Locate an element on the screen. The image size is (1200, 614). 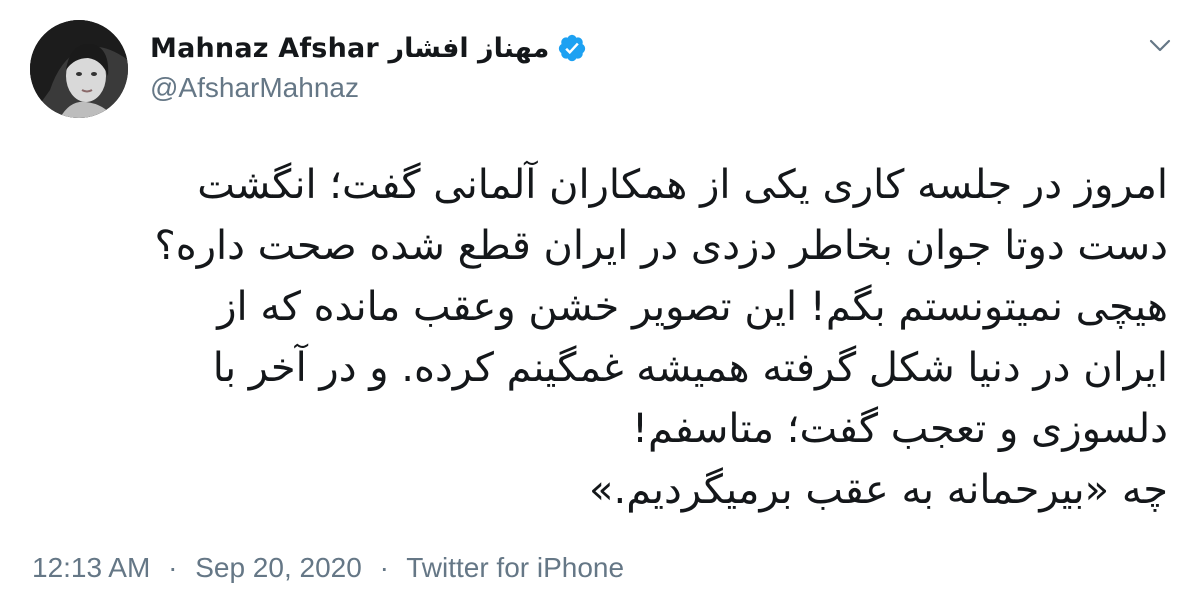
author-name-row: Mahnaz Afshar مهناز افشار is located at coordinates (368, 48).